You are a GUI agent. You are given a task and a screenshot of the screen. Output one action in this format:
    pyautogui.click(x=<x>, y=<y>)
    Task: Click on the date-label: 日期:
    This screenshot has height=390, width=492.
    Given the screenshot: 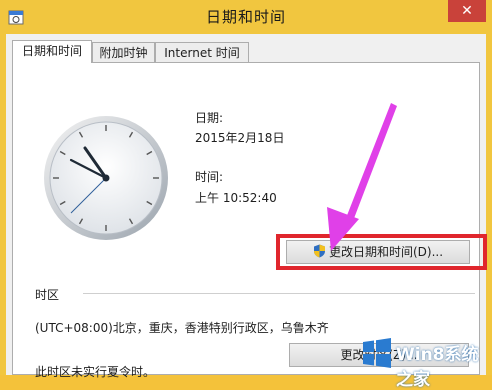 What is the action you would take?
    pyautogui.click(x=209, y=118)
    